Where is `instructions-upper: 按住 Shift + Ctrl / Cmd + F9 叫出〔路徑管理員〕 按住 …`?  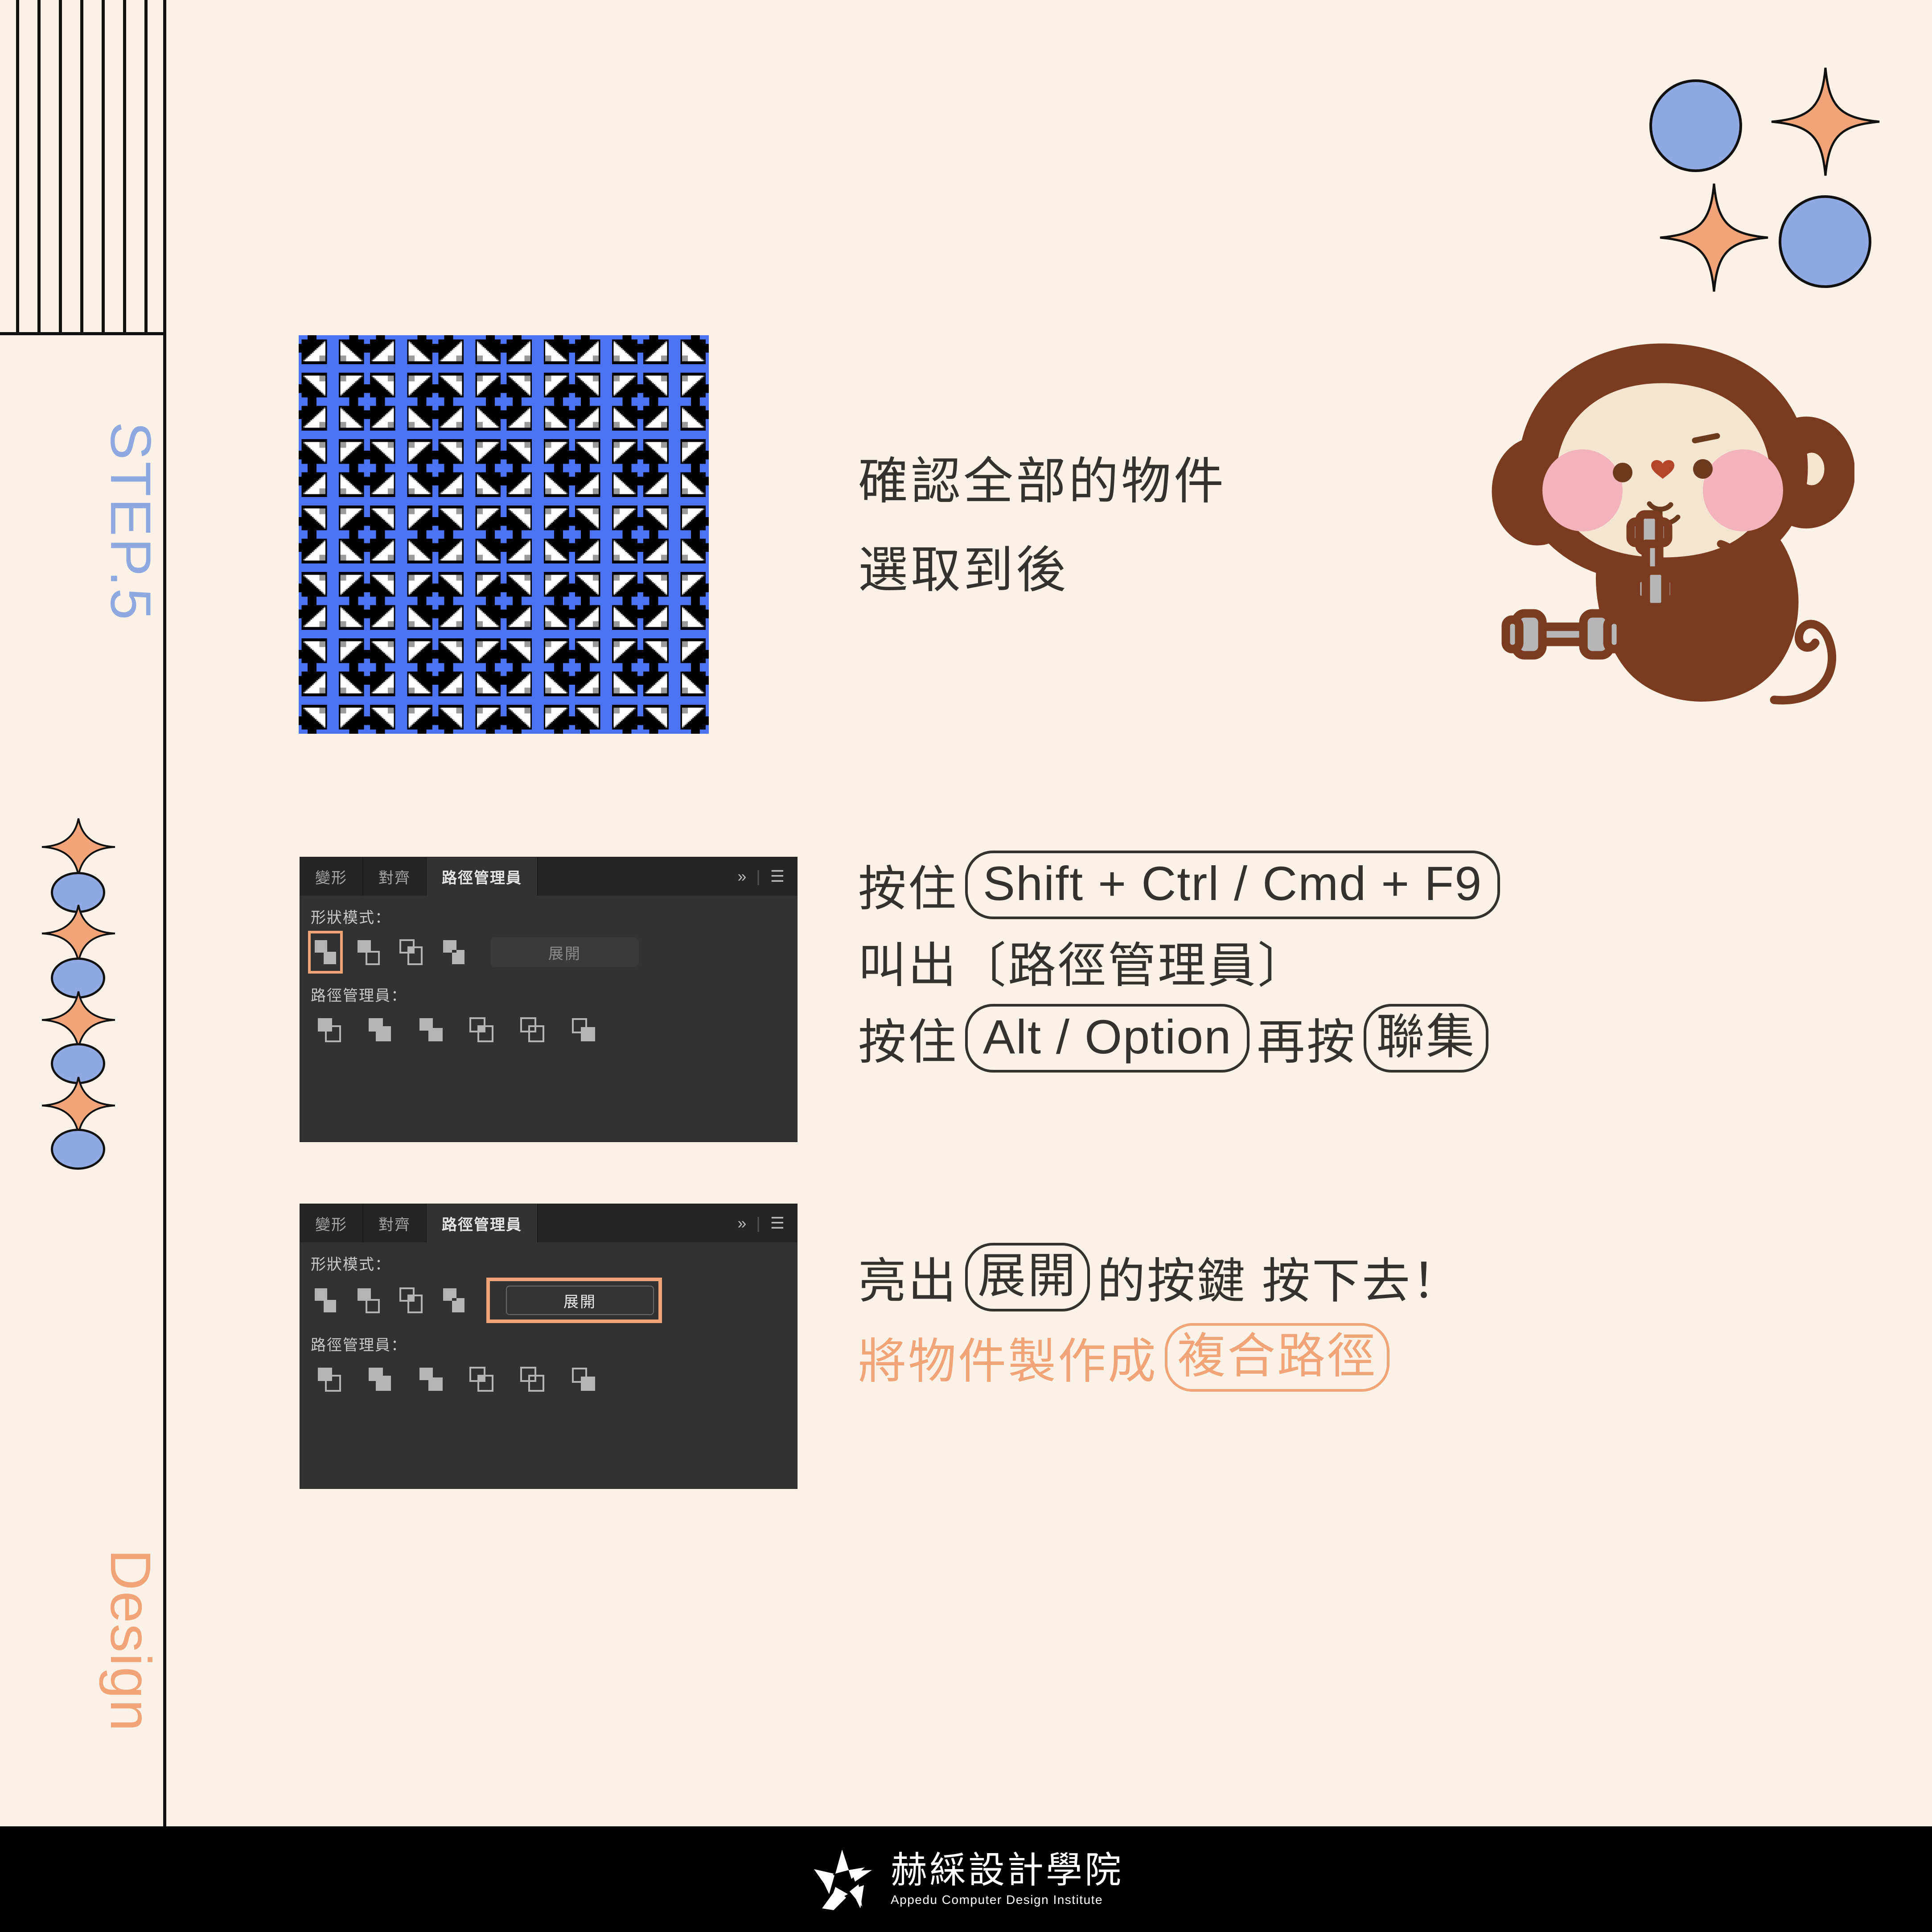 instructions-upper: 按住 Shift + Ctrl / Cmd + F9 叫出〔路徑管理員〕 按住 … is located at coordinates (1182, 966).